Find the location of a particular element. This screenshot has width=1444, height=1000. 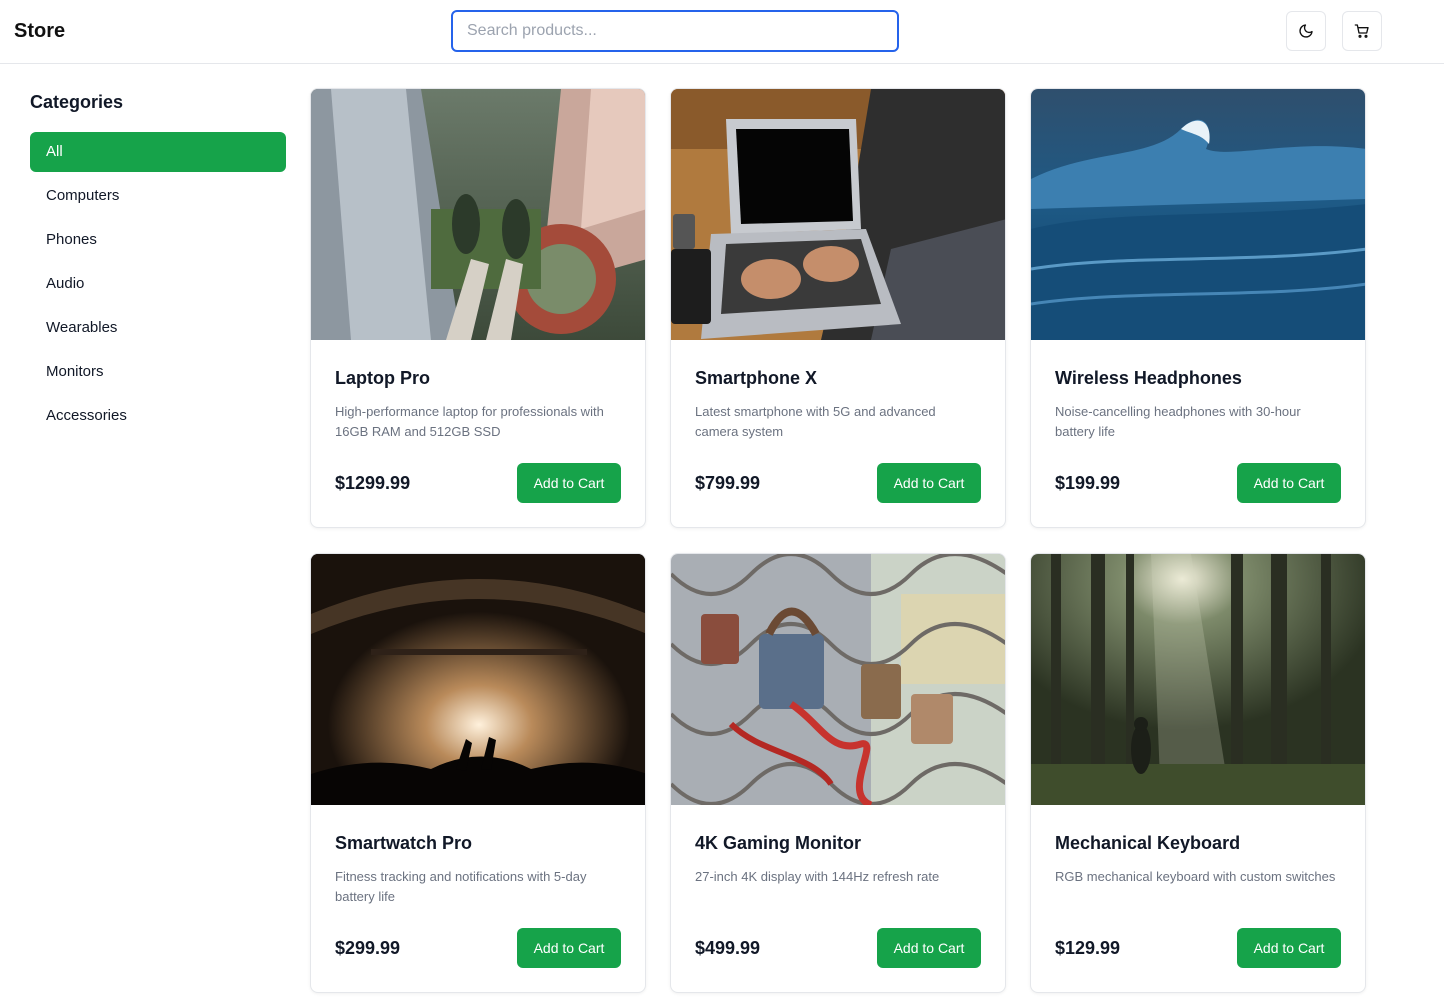

product-name: Smartwatch Pro is located at coordinates (478, 845).